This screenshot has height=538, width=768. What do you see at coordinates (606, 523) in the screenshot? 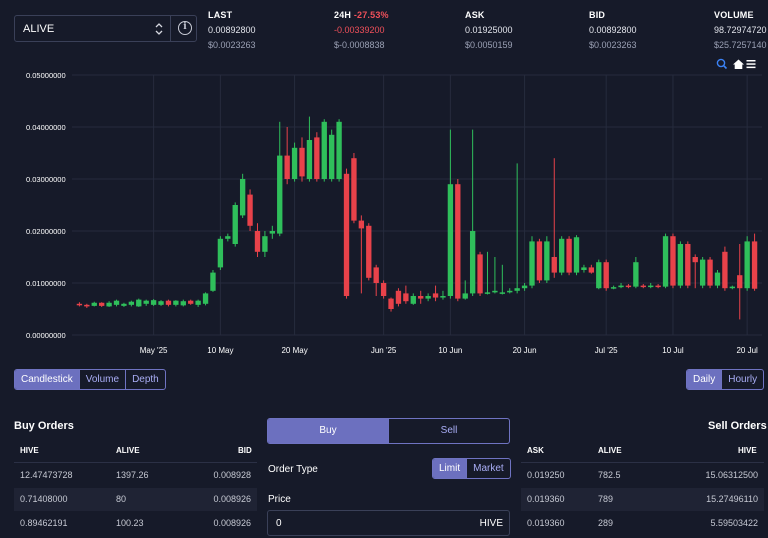
I see `sell-row-alive: 289` at bounding box center [606, 523].